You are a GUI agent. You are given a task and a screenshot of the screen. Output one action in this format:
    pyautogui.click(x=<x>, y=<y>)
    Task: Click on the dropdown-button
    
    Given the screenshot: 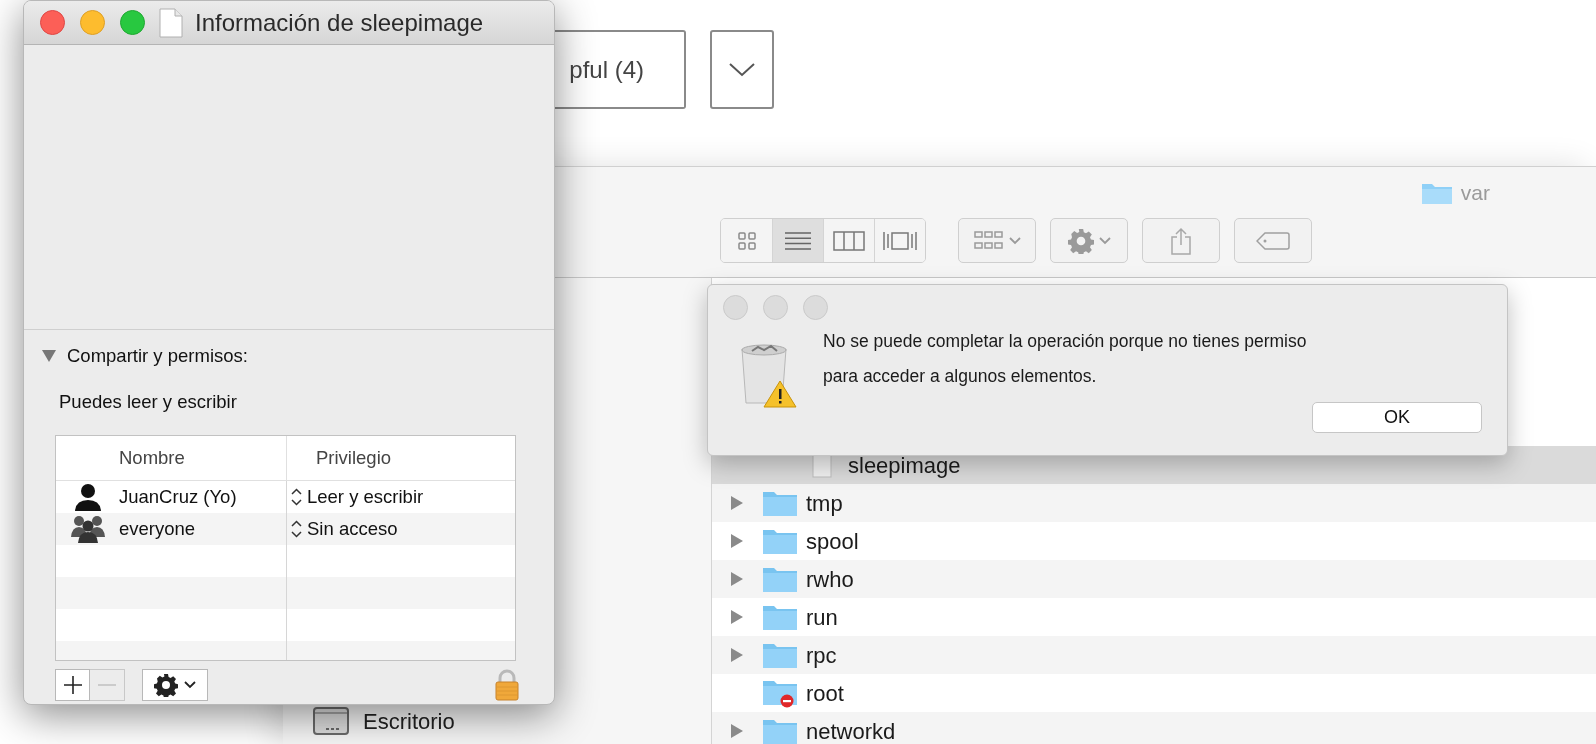 What is the action you would take?
    pyautogui.click(x=742, y=69)
    